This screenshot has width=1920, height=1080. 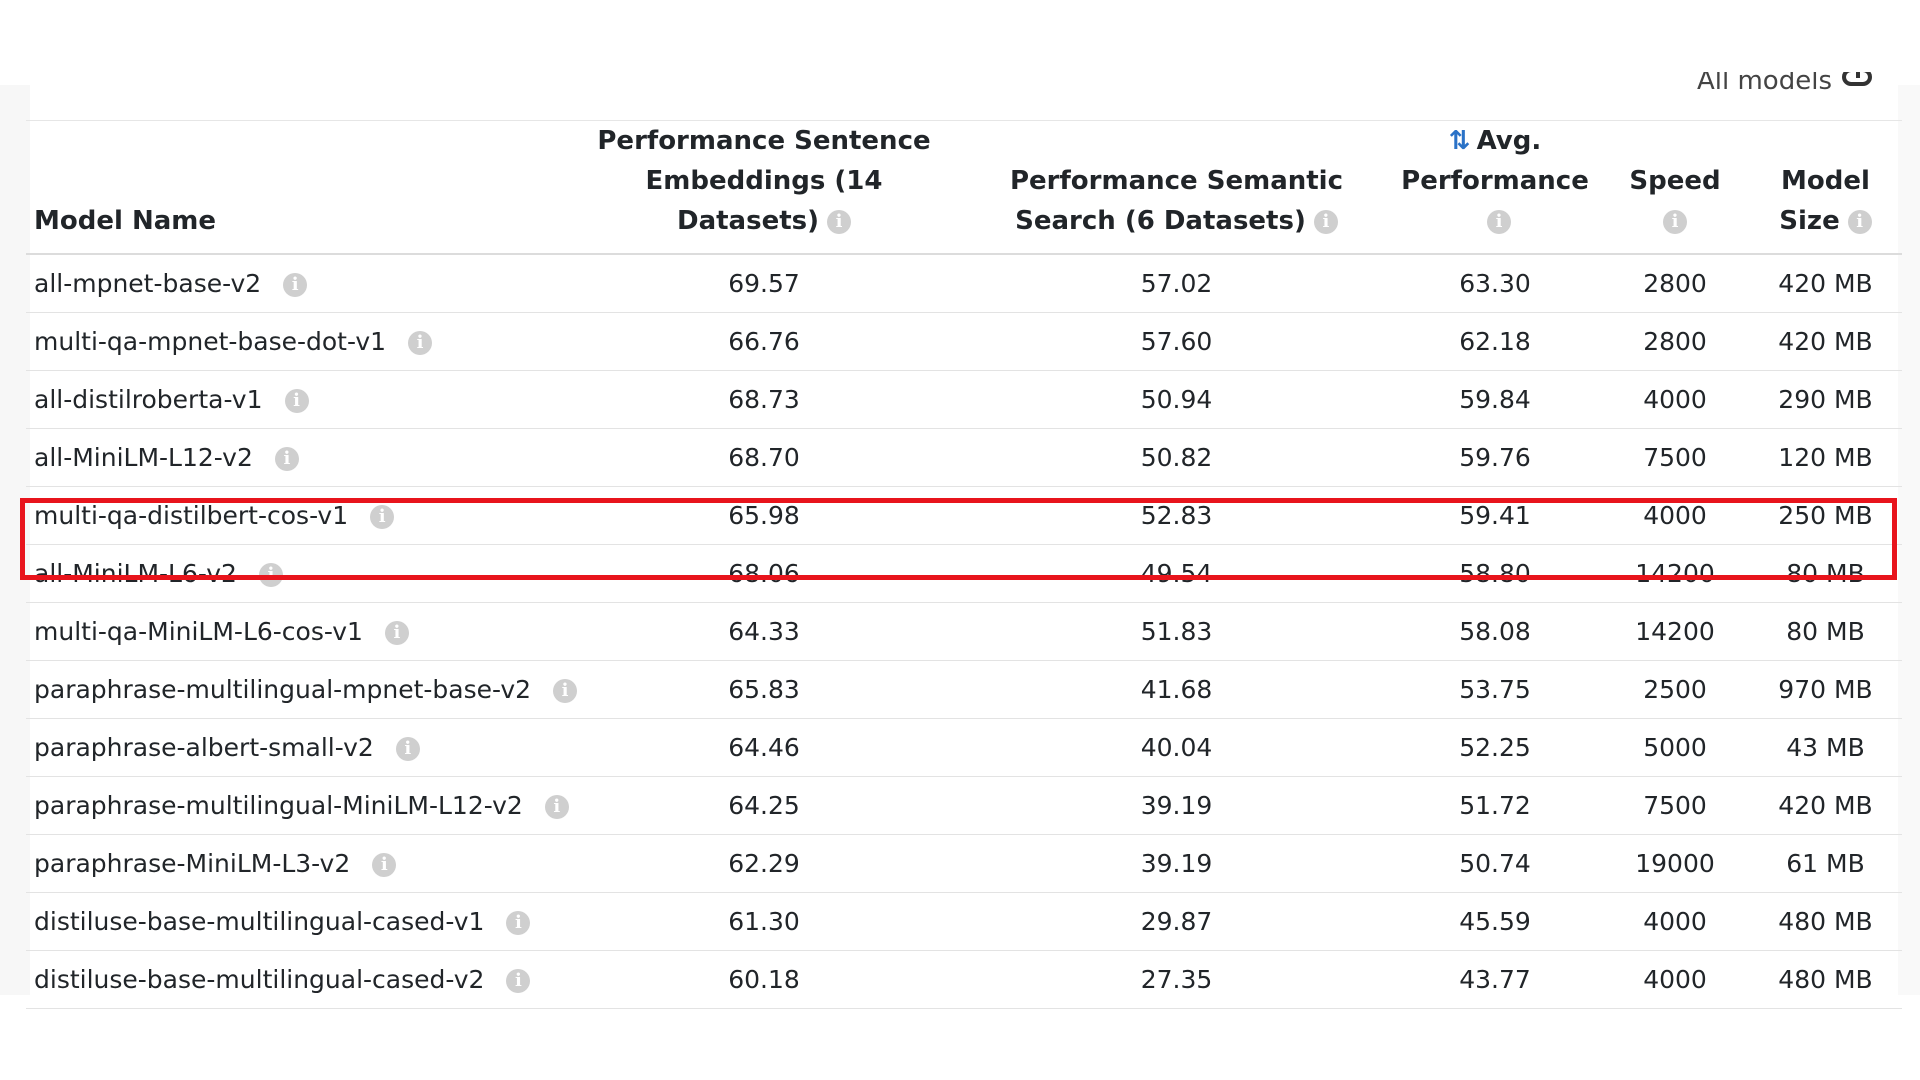 I want to click on avg-performance-cell: 43.77, so click(x=1495, y=979).